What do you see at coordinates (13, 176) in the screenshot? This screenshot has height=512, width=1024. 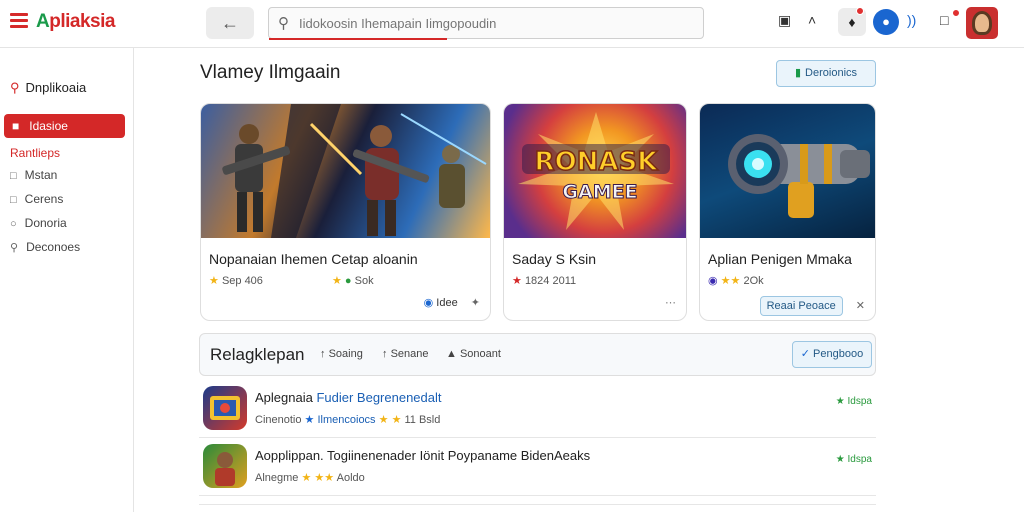 I see `play-icon: □` at bounding box center [13, 176].